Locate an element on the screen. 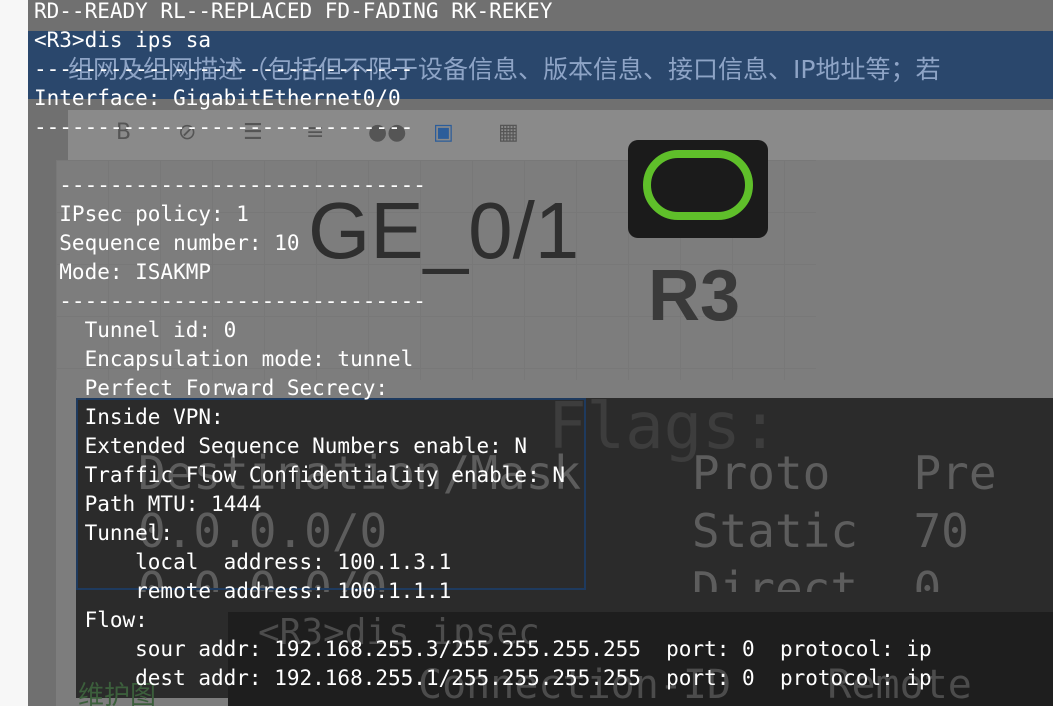 This screenshot has width=1053, height=706. esn-line: Extended Sequence Numbers enable: N is located at coordinates (281, 446).